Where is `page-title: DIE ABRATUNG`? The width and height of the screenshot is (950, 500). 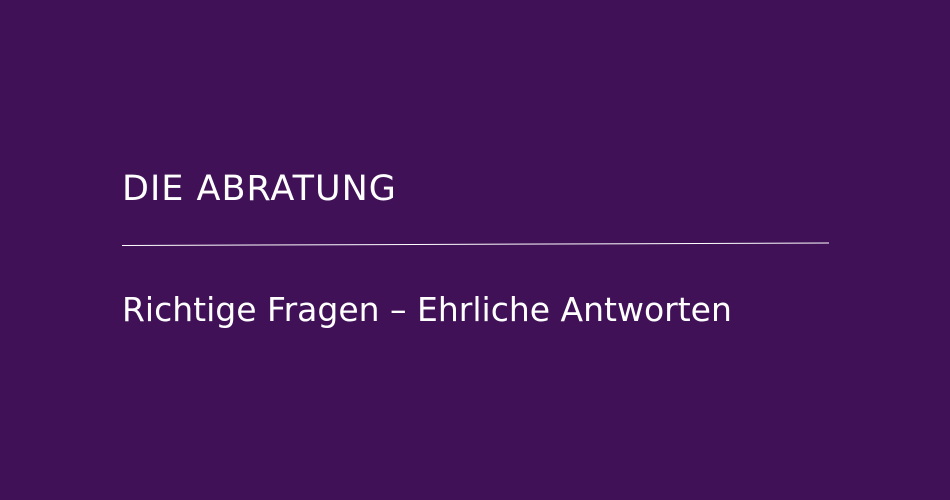
page-title: DIE ABRATUNG is located at coordinates (259, 189).